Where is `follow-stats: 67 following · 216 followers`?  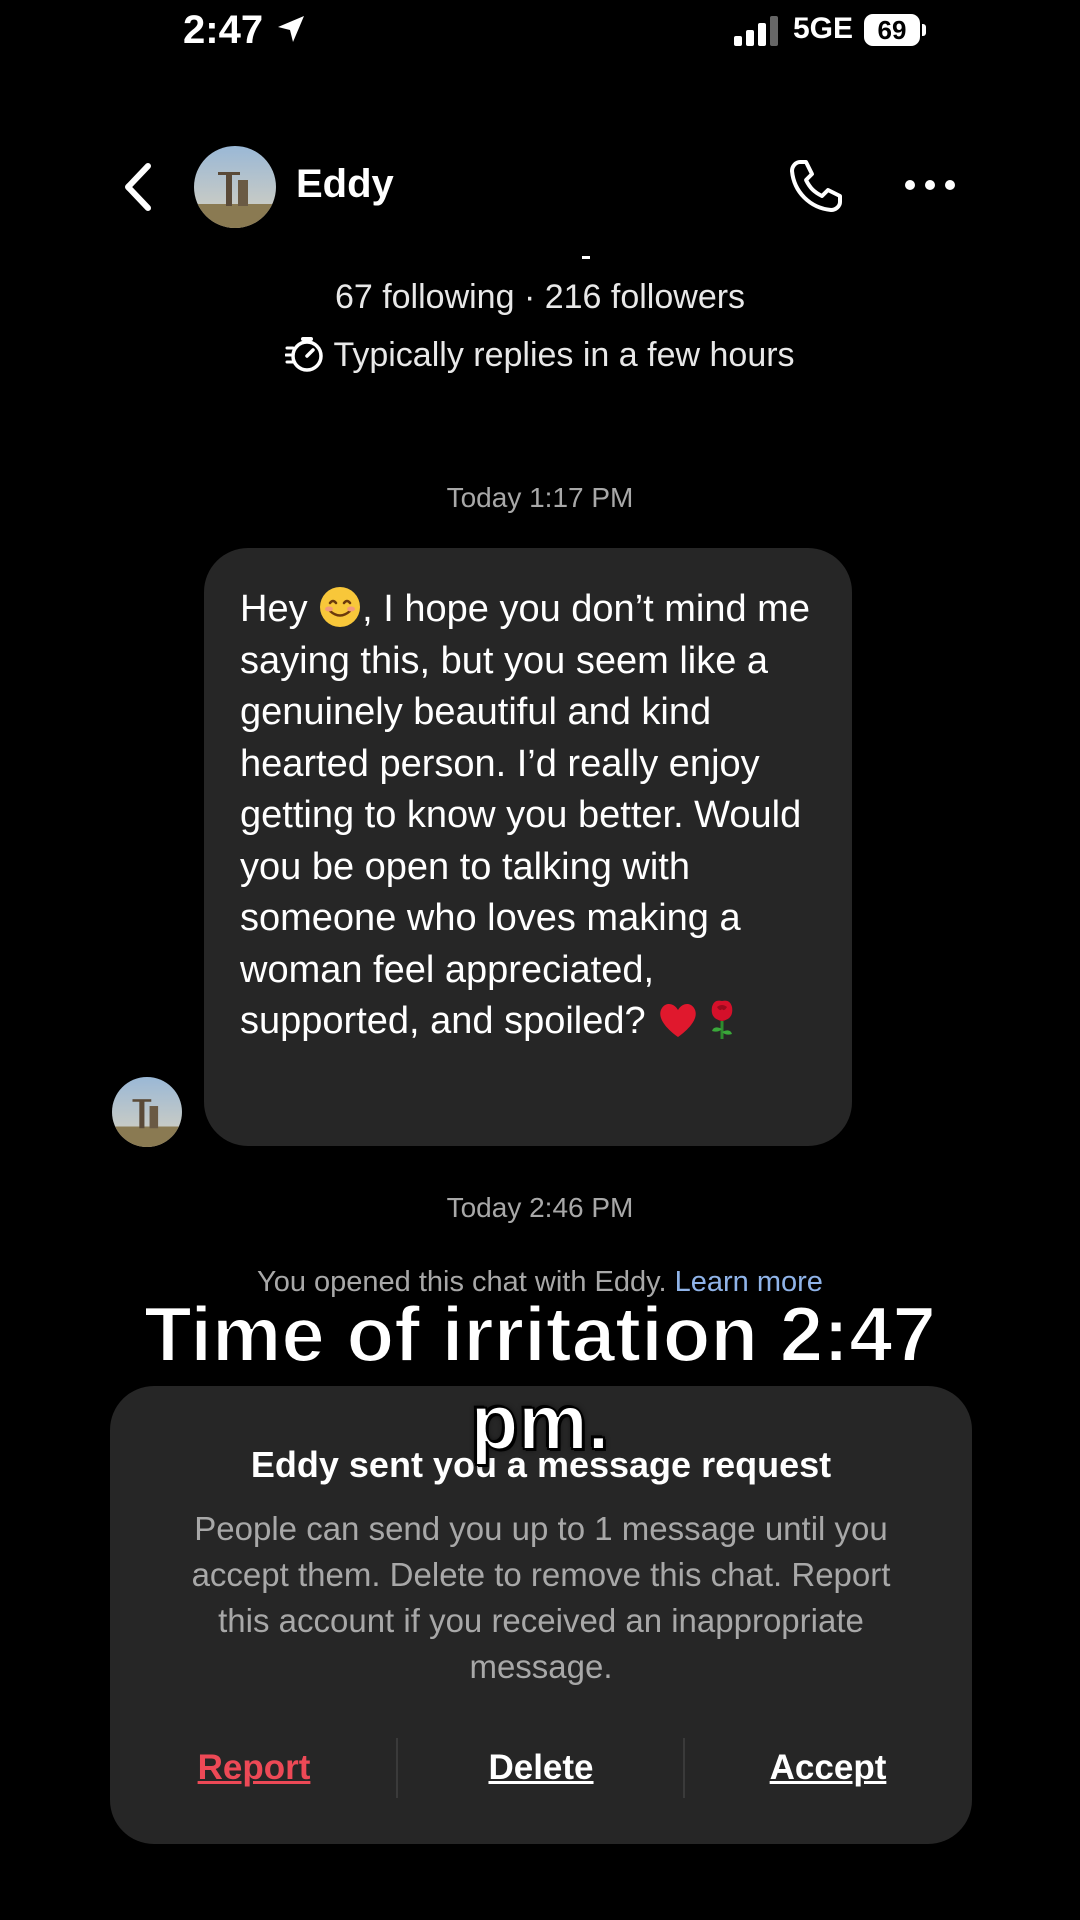
follow-stats: 67 following · 216 followers is located at coordinates (540, 297).